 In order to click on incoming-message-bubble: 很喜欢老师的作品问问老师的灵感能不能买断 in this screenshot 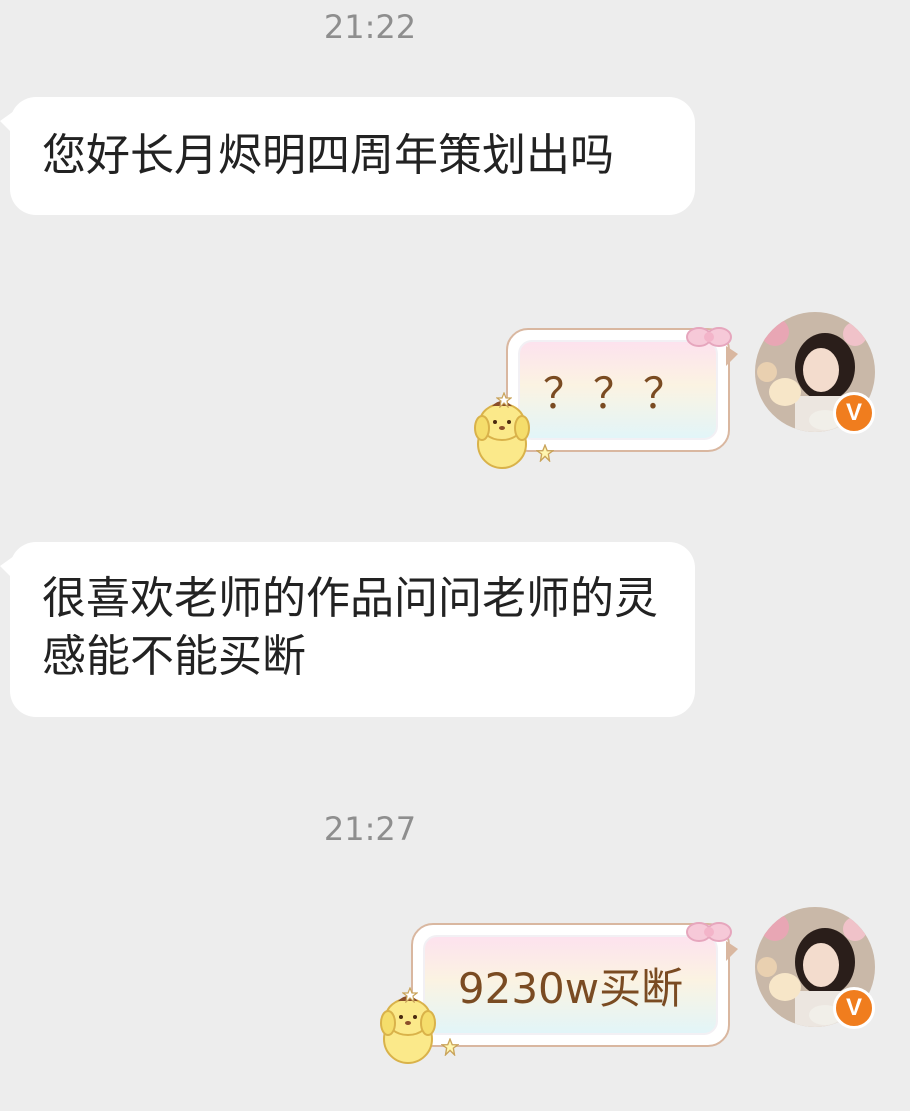, I will do `click(347, 629)`.